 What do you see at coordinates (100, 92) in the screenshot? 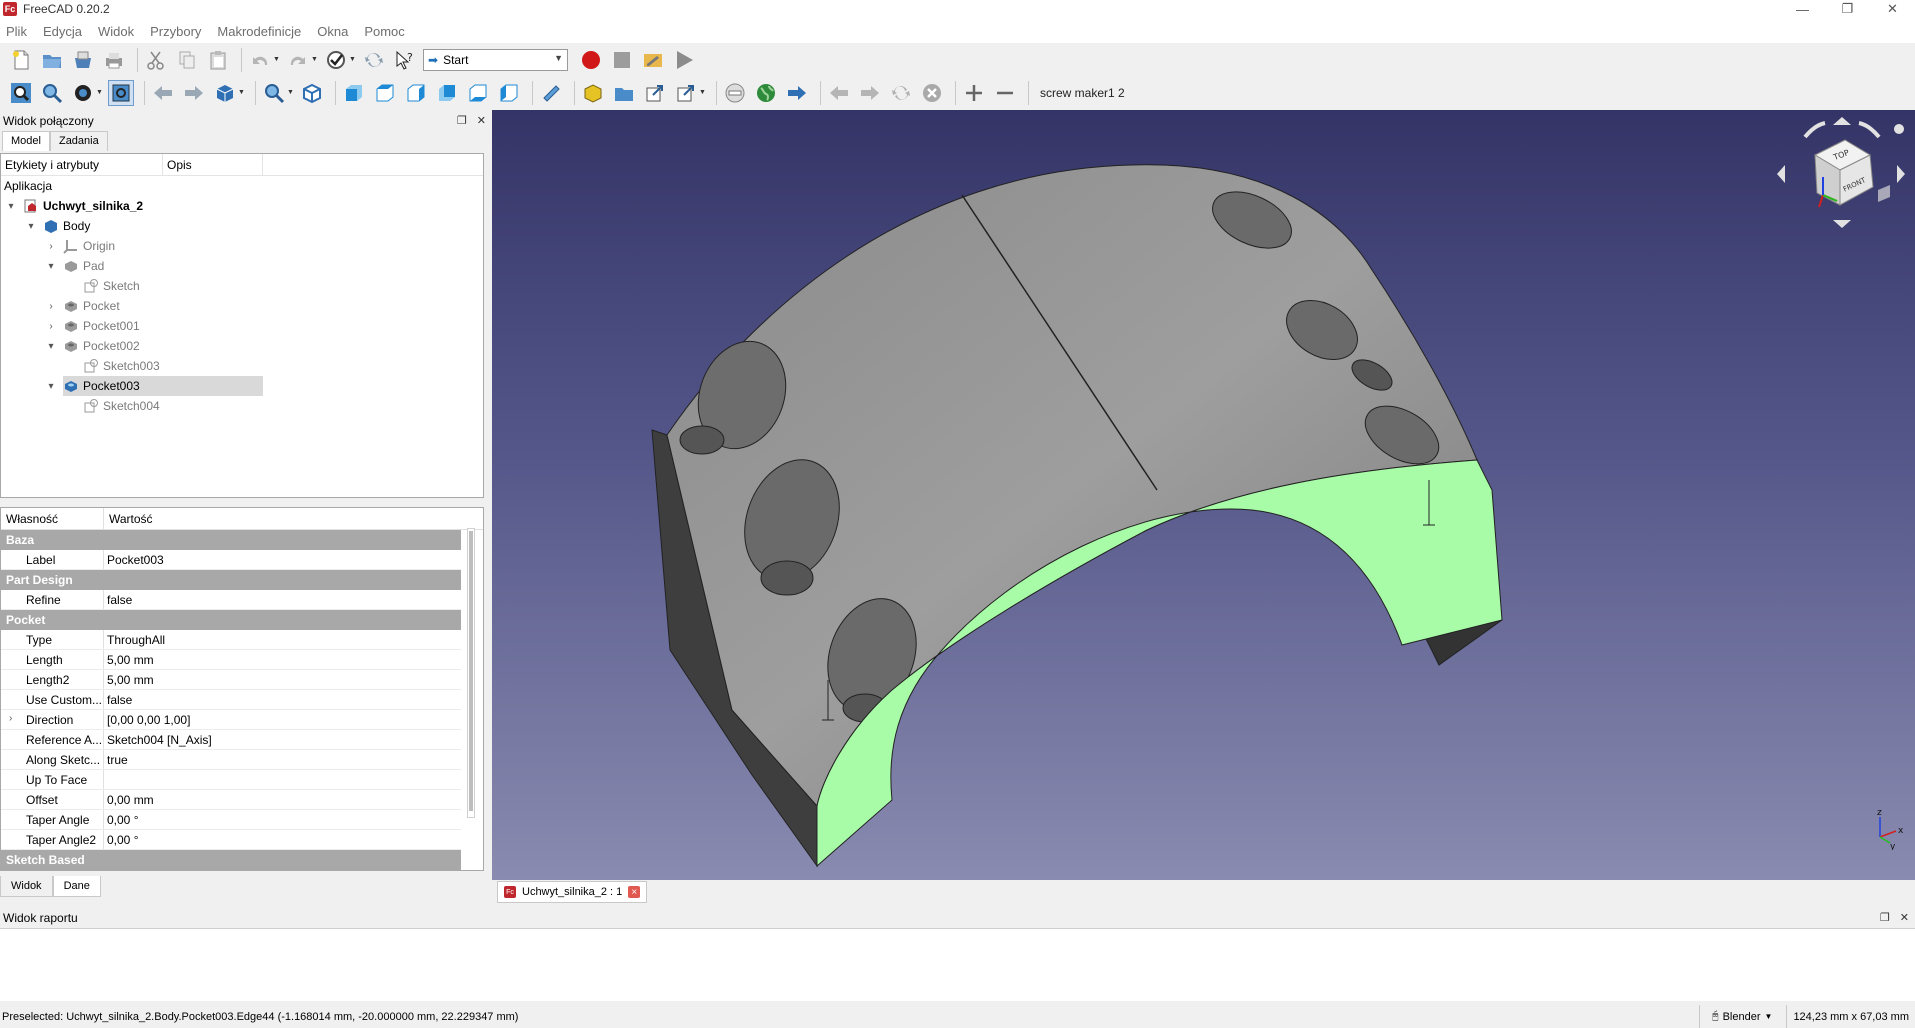
I see `draw-style-dropdown-icon: ▼` at bounding box center [100, 92].